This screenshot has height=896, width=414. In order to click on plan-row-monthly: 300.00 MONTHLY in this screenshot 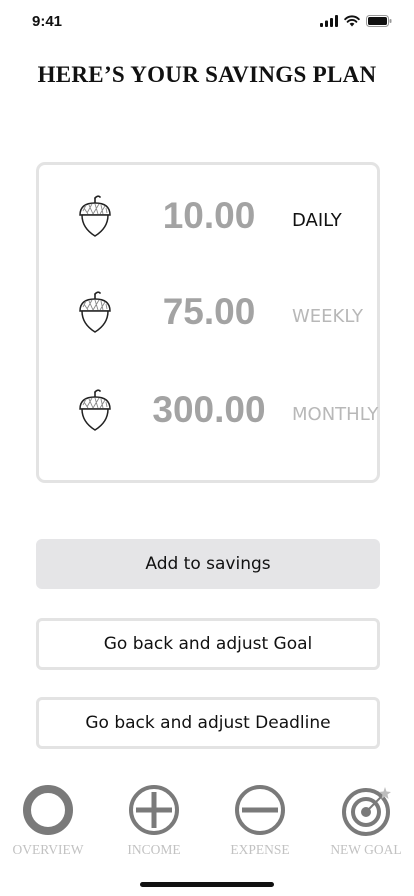, I will do `click(209, 409)`.